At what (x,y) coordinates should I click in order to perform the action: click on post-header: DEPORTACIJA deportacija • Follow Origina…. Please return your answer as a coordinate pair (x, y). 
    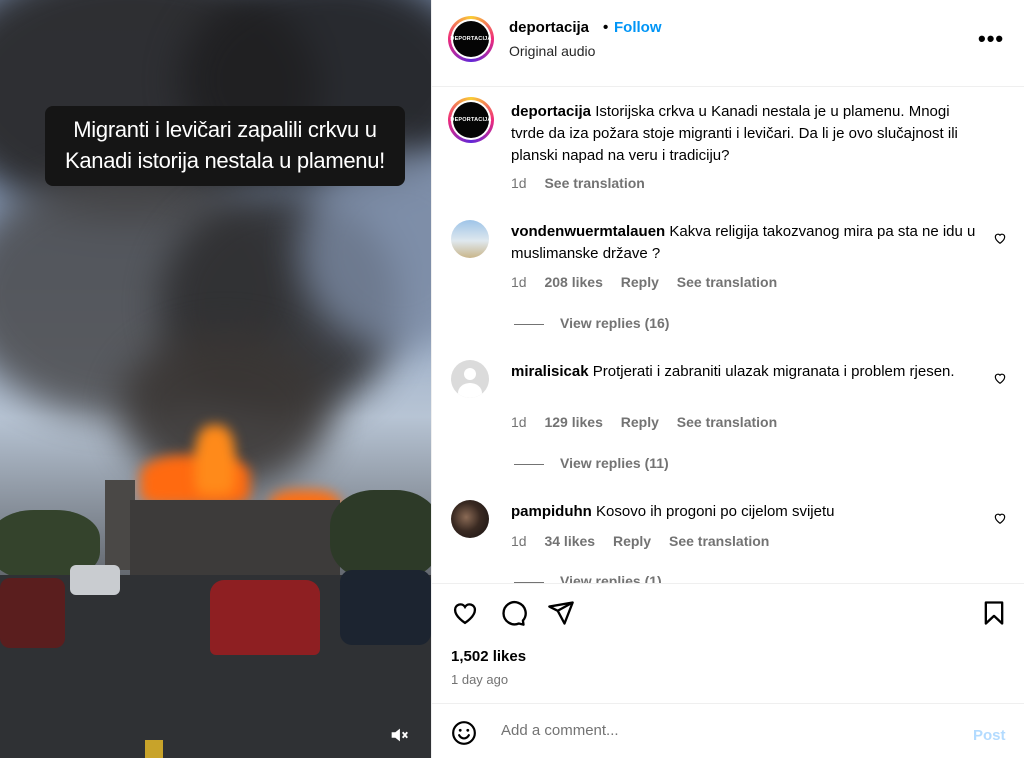
    Looking at the image, I should click on (728, 43).